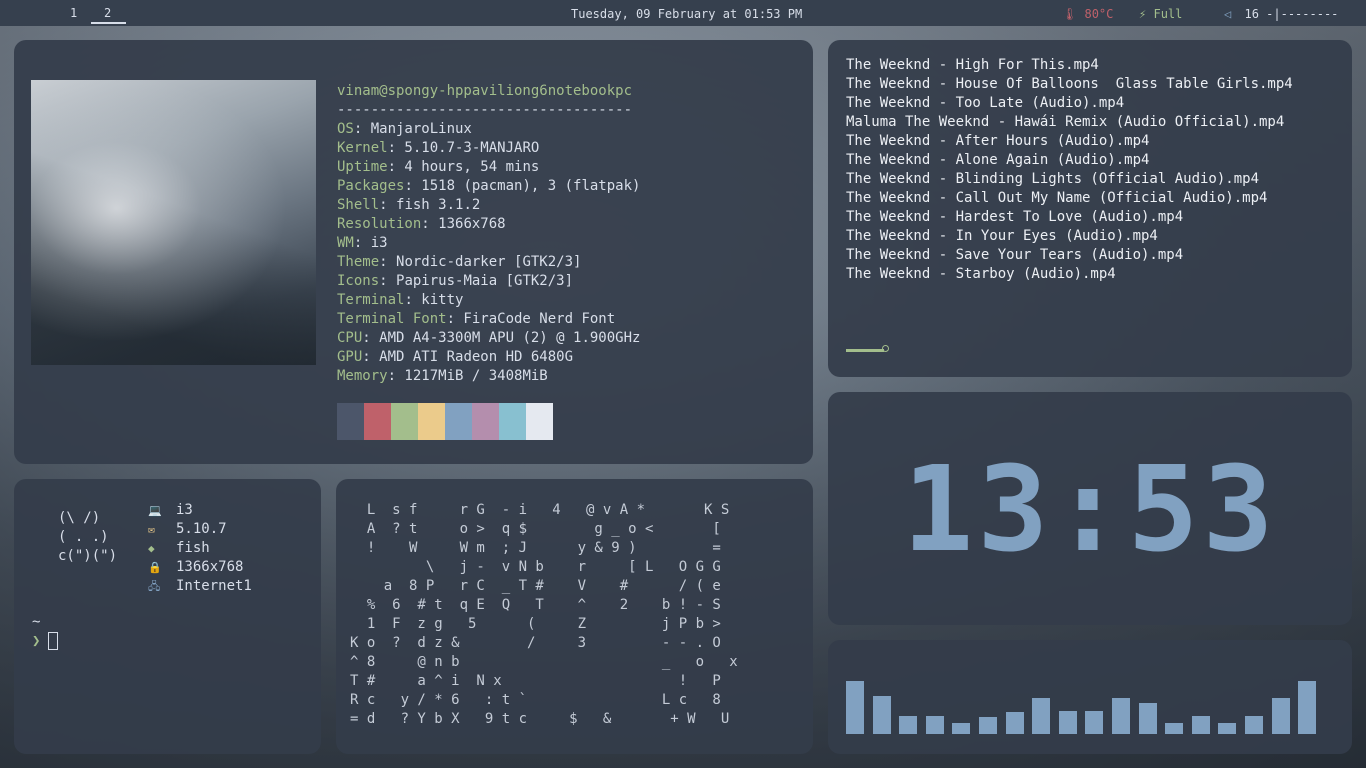 This screenshot has height=768, width=1366. What do you see at coordinates (1168, 14) in the screenshot?
I see `battery-value: Full` at bounding box center [1168, 14].